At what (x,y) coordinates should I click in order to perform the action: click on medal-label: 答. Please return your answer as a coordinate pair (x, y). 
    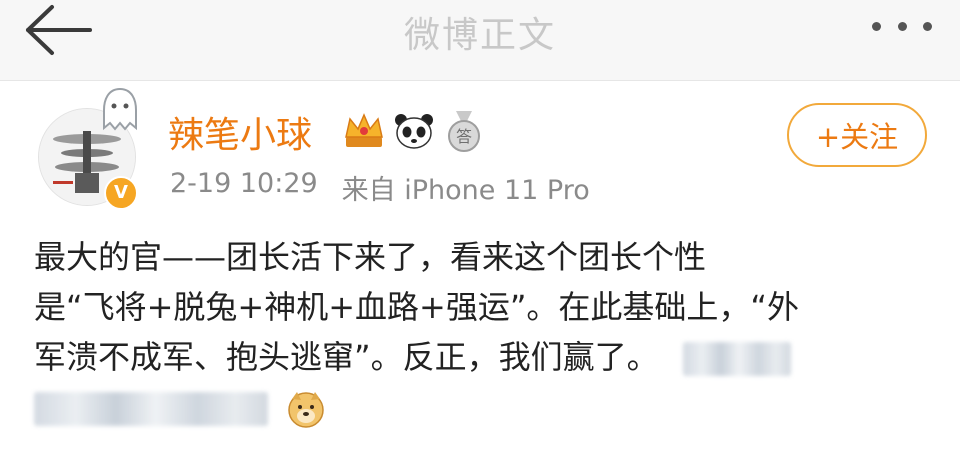
    Looking at the image, I should click on (464, 136).